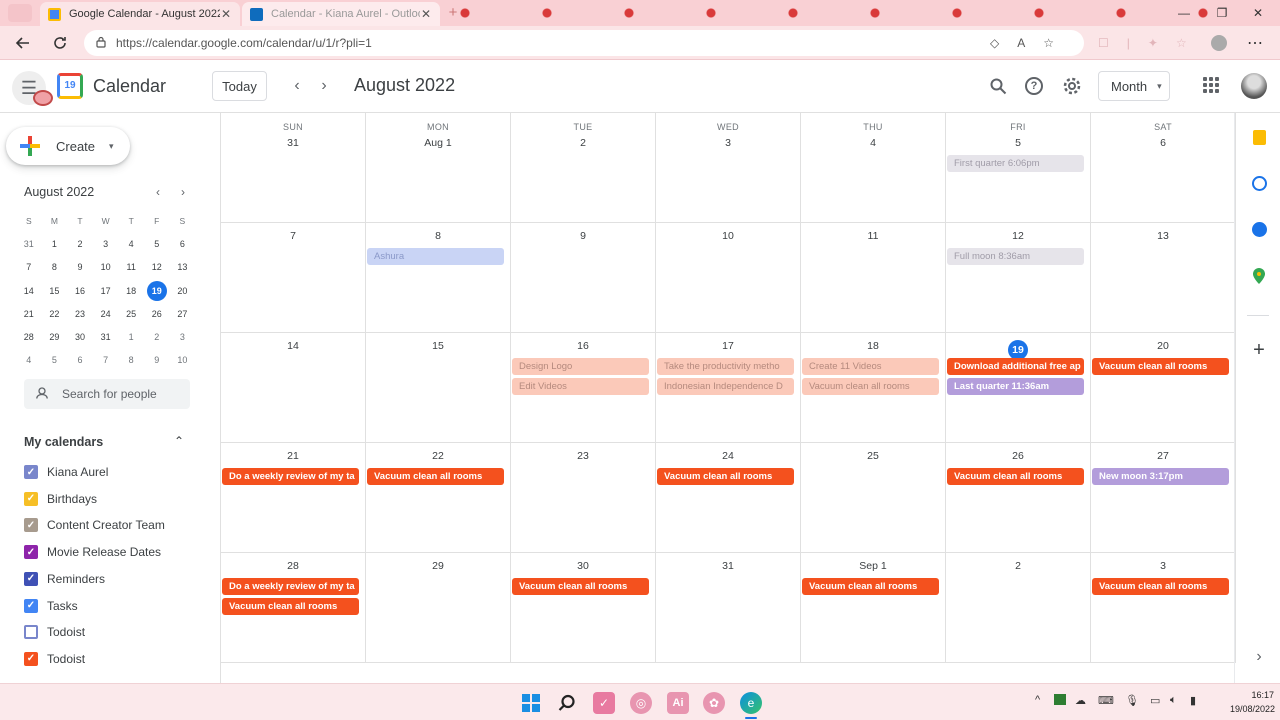 This screenshot has width=1280, height=720. What do you see at coordinates (583, 168) in the screenshot?
I see `day-cell: TUE 2` at bounding box center [583, 168].